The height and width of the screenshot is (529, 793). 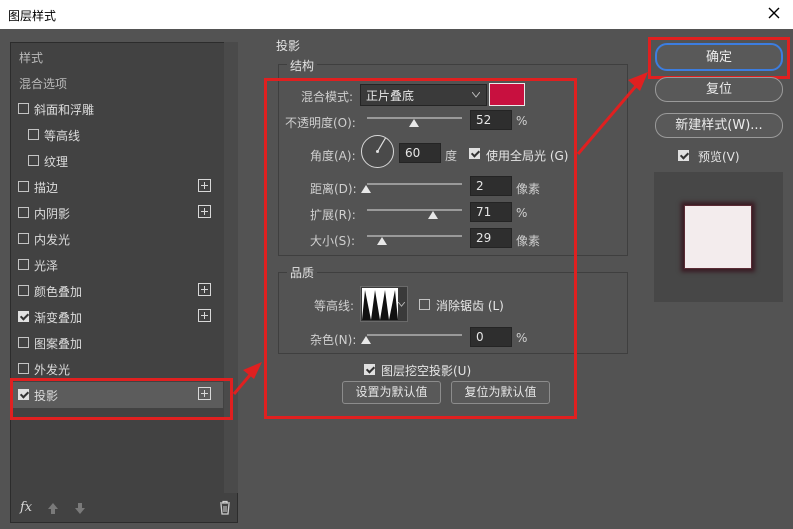 I want to click on item-label: 内发光, so click(x=52, y=240).